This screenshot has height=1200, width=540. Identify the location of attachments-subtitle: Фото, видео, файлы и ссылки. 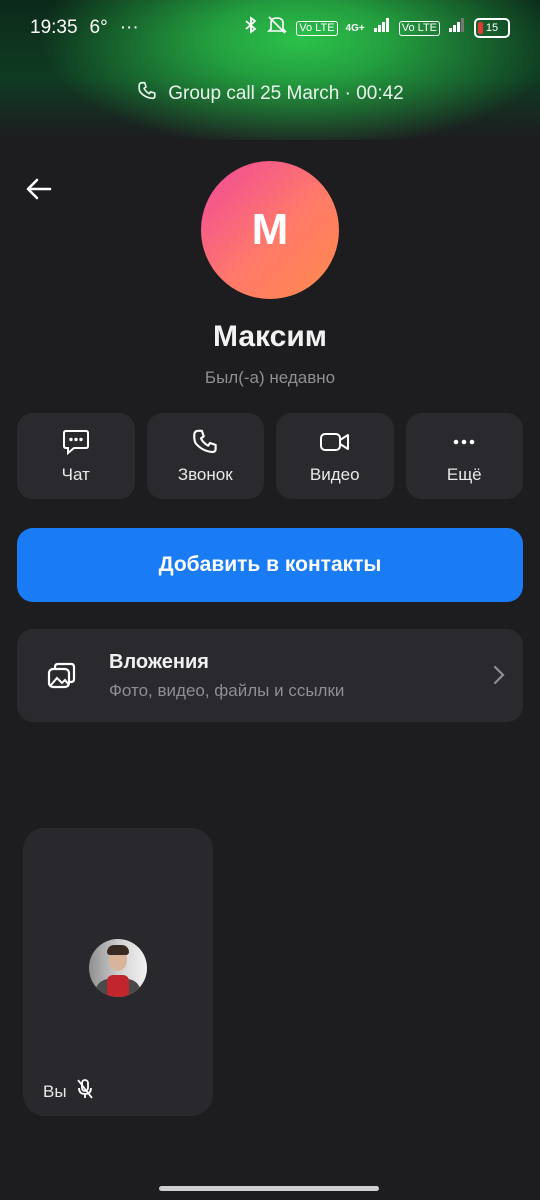
(227, 690).